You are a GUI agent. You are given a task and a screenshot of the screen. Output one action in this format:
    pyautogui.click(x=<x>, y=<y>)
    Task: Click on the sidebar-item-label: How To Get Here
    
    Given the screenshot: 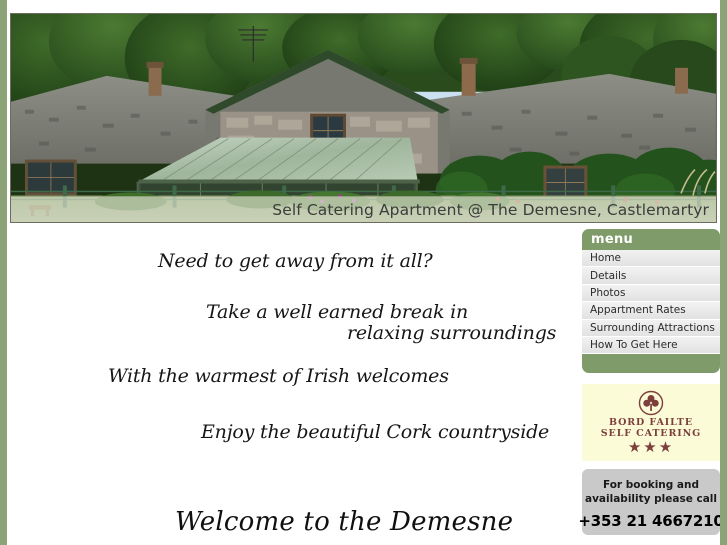 What is the action you would take?
    pyautogui.click(x=634, y=345)
    